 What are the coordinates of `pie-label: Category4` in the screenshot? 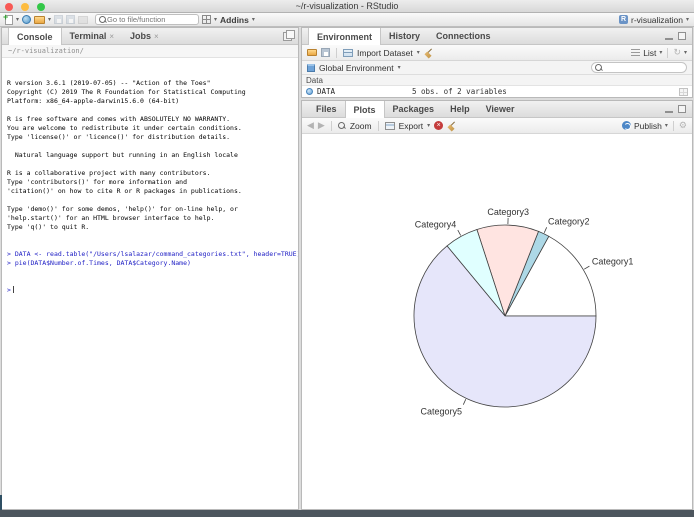 It's located at (436, 225).